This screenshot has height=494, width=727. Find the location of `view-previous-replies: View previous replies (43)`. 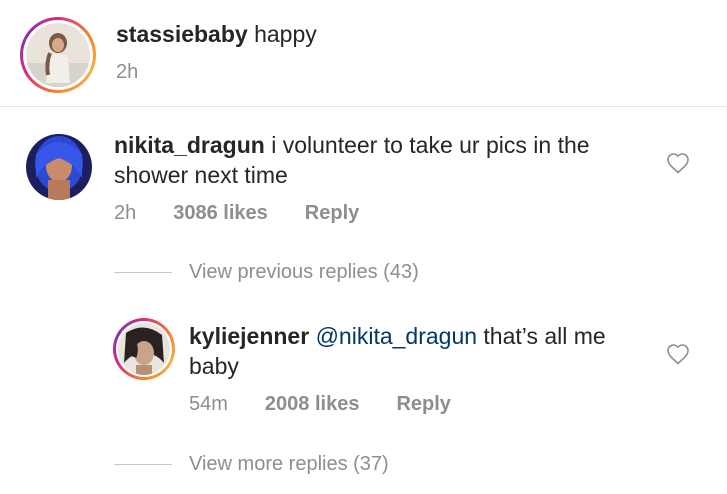

view-previous-replies: View previous replies (43) is located at coordinates (266, 272).